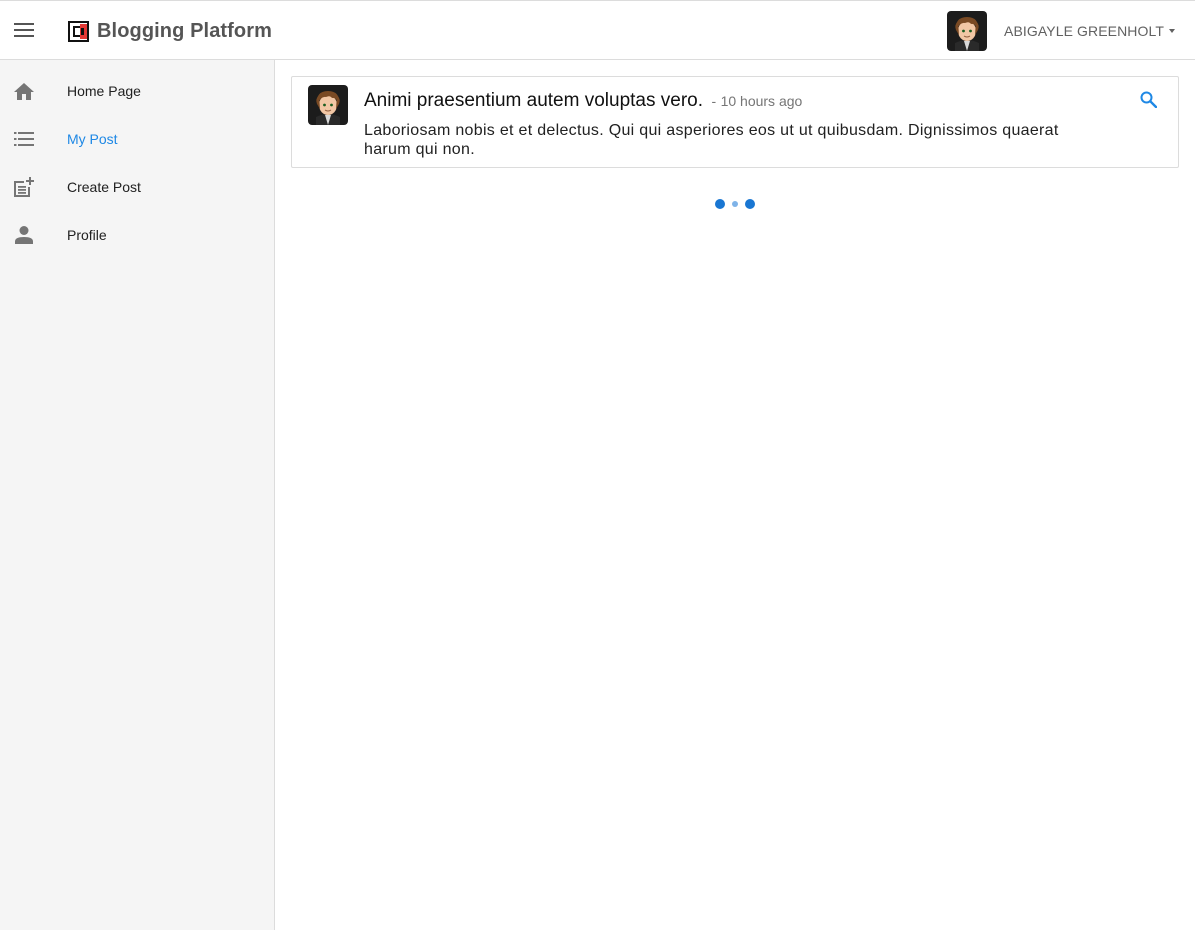 The height and width of the screenshot is (930, 1195). I want to click on post-title: Animi praesentium autem voluptas vero., so click(533, 100).